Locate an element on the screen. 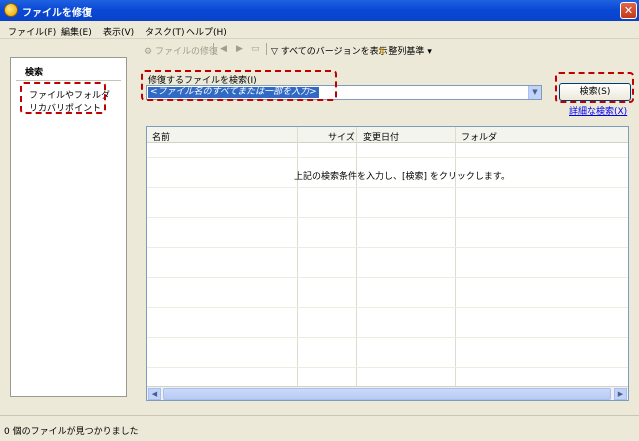  annotation-box-sidebar is located at coordinates (63, 98).